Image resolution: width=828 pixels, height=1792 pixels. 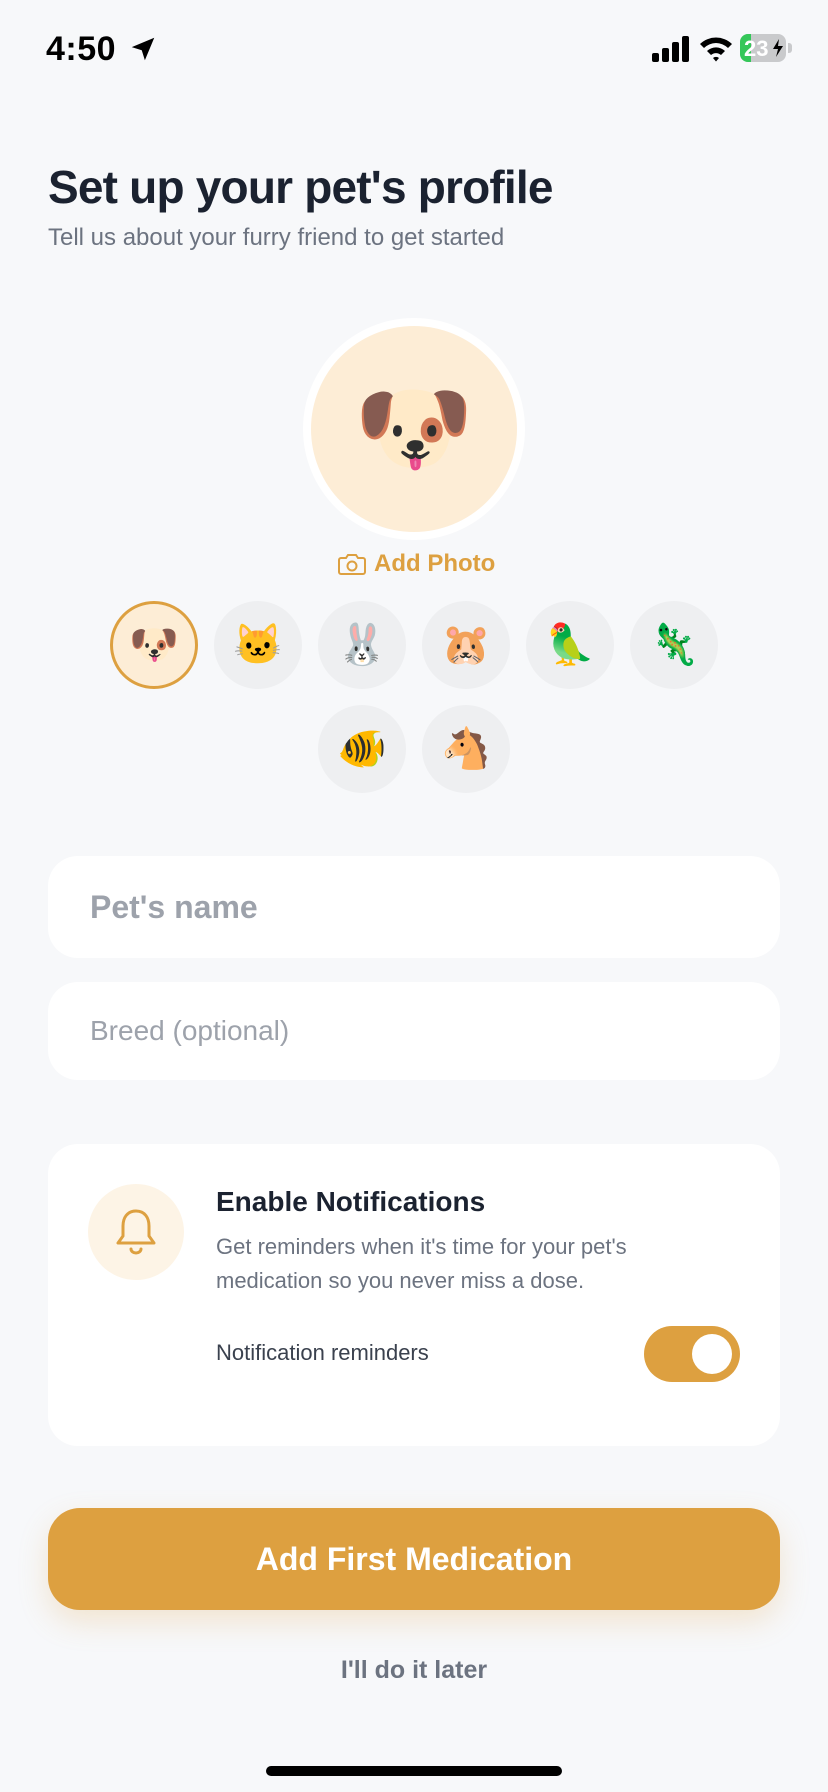 What do you see at coordinates (712, 1354) in the screenshot?
I see `toggle-knob` at bounding box center [712, 1354].